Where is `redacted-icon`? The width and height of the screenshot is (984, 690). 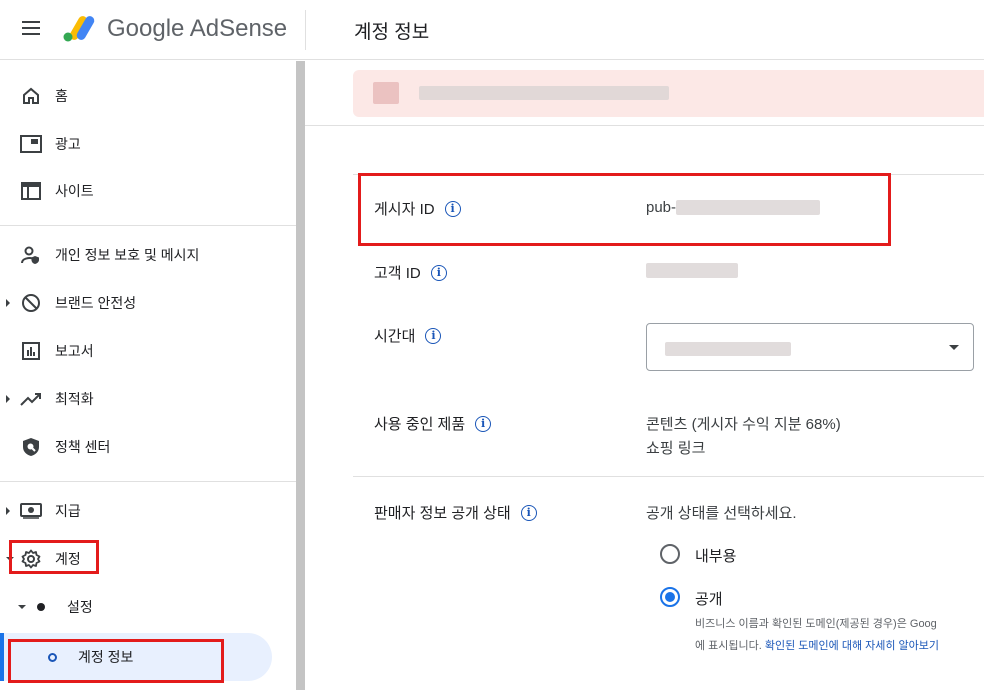 redacted-icon is located at coordinates (386, 93).